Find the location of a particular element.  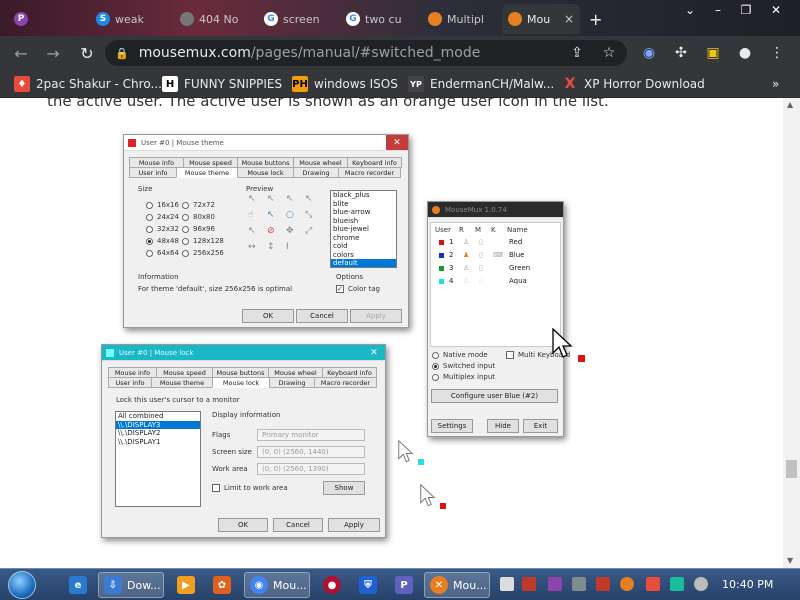

app-icon: ✿ is located at coordinates (224, 585).